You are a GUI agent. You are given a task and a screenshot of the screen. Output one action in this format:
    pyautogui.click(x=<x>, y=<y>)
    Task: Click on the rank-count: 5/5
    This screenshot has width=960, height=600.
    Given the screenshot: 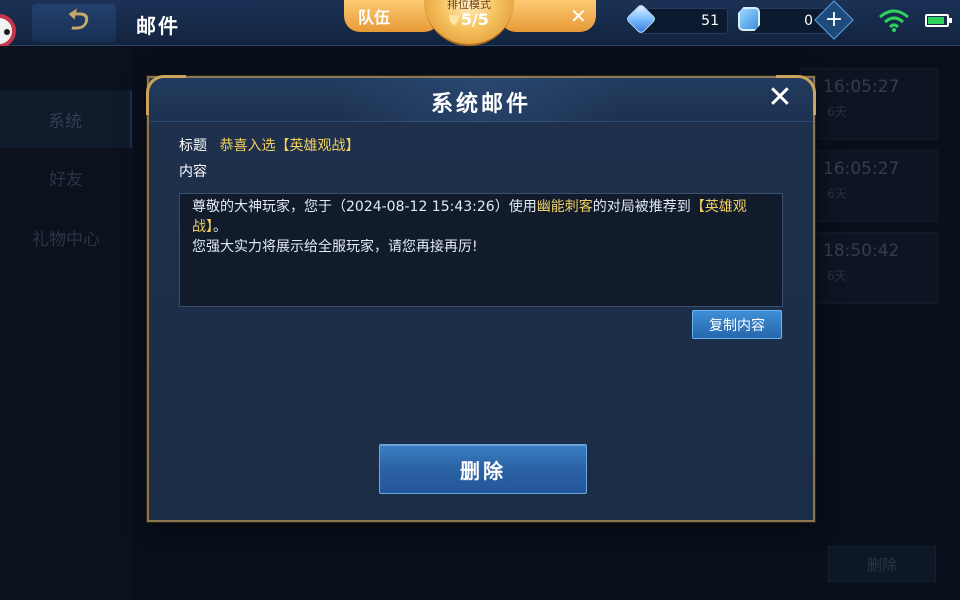 What is the action you would take?
    pyautogui.click(x=474, y=19)
    